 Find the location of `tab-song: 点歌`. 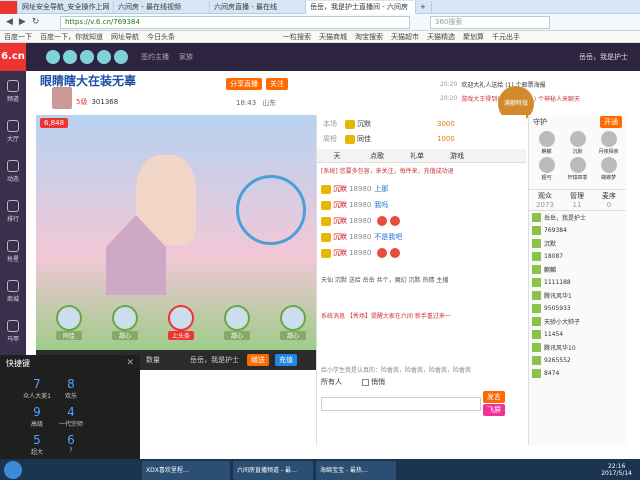

tab-song: 点歌 is located at coordinates (377, 156).